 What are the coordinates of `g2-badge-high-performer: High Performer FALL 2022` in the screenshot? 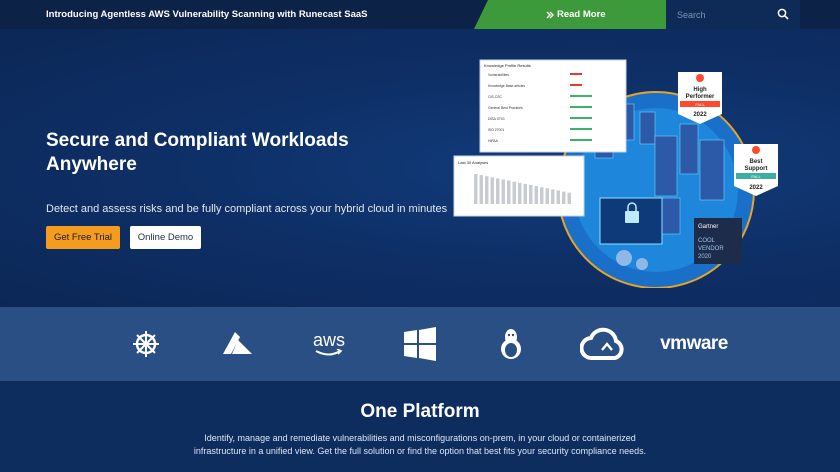 It's located at (700, 98).